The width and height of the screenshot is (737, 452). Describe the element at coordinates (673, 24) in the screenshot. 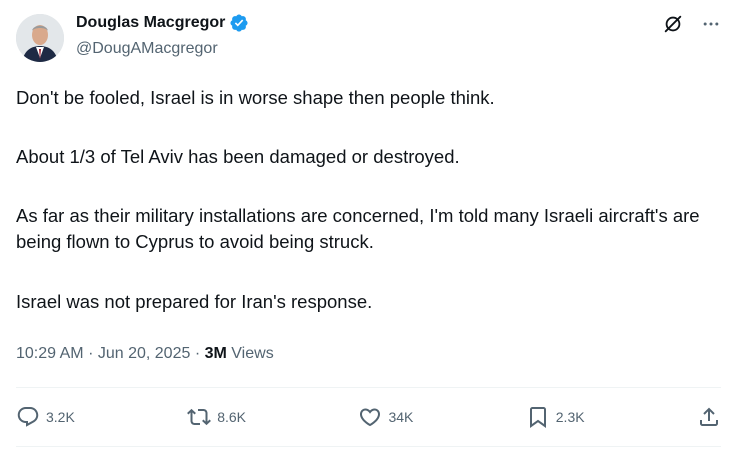

I see `grok-icon` at that location.